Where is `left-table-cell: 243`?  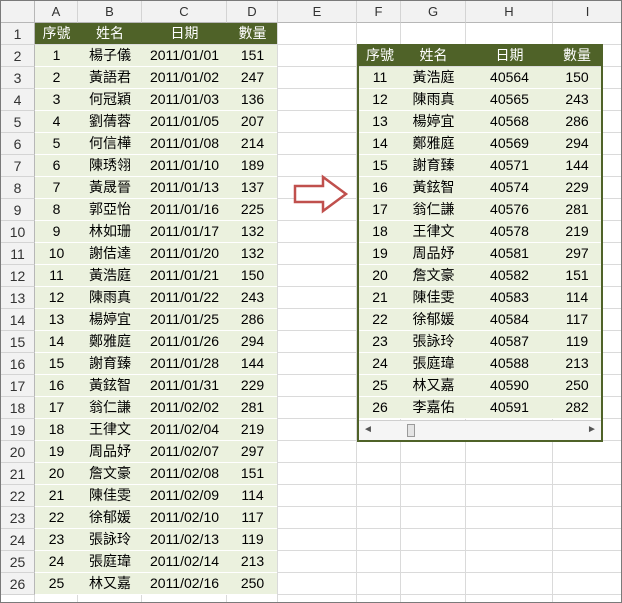 left-table-cell: 243 is located at coordinates (252, 297).